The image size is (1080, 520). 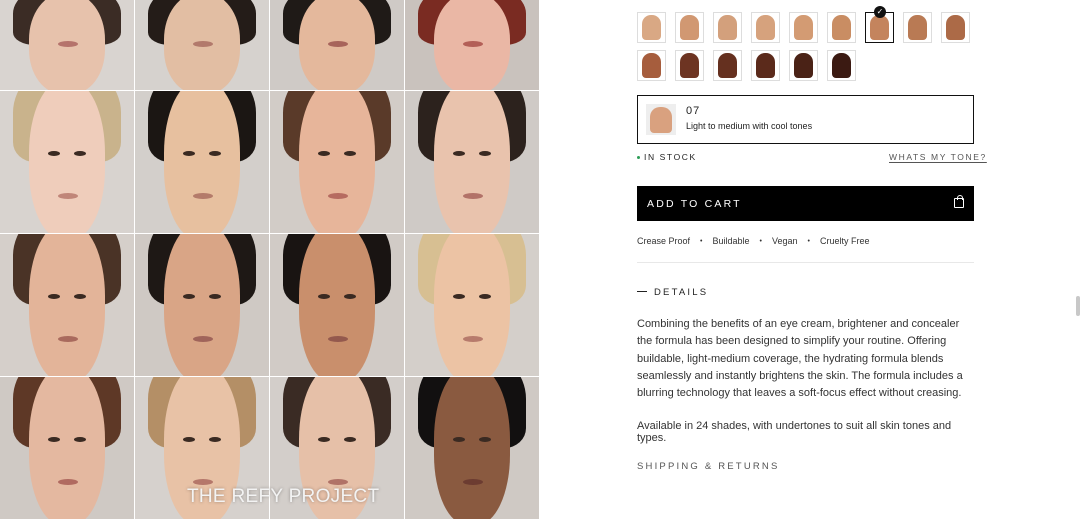 I want to click on shade-description: Light to medium with cool tones, so click(x=749, y=126).